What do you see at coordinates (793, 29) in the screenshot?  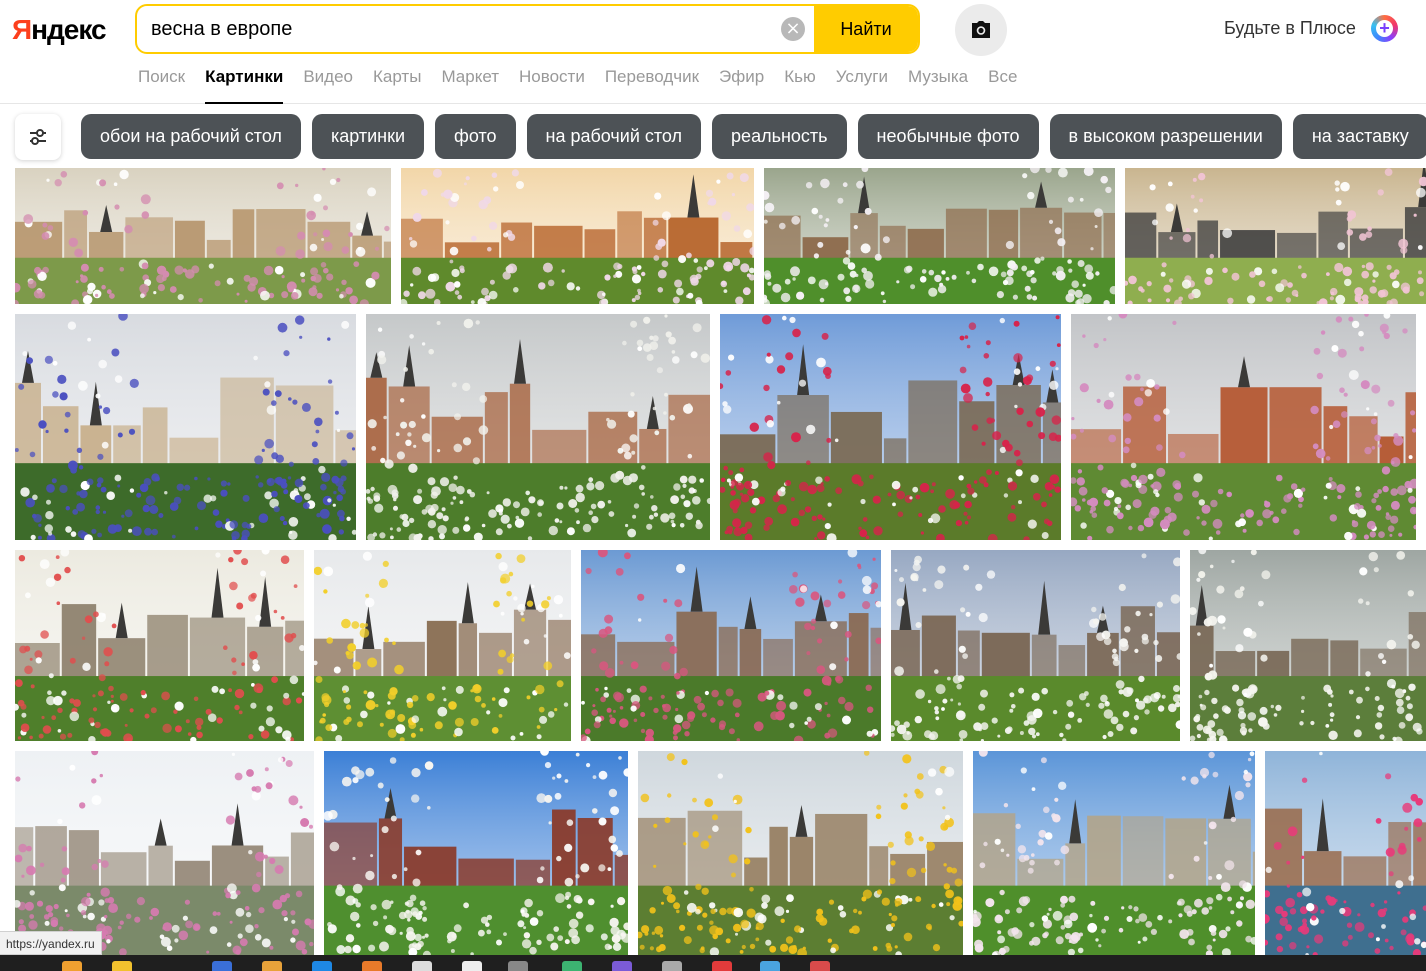 I see `clear-search-icon: ×` at bounding box center [793, 29].